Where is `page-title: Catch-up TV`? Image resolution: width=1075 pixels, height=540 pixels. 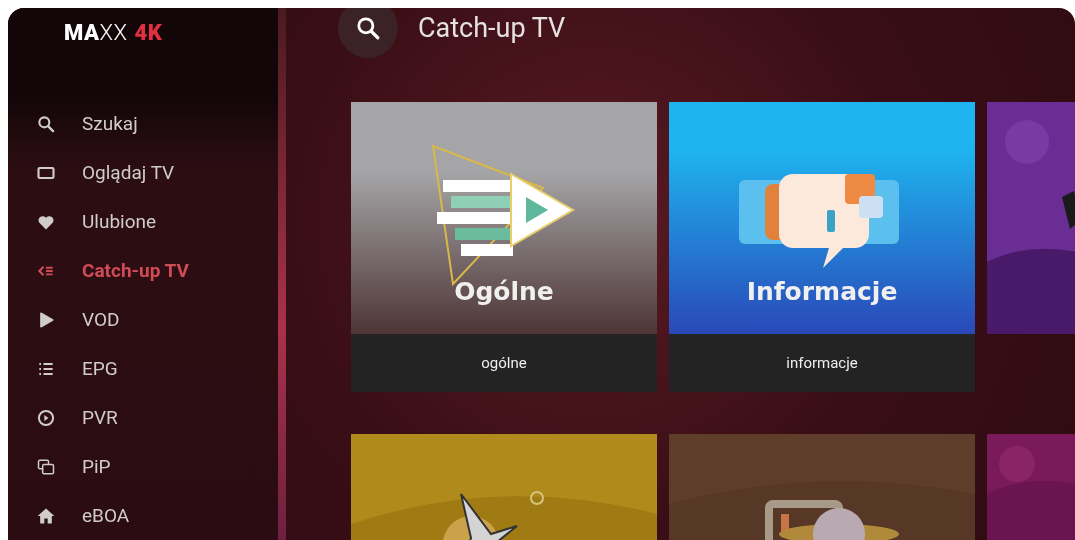
page-title: Catch-up TV is located at coordinates (492, 28).